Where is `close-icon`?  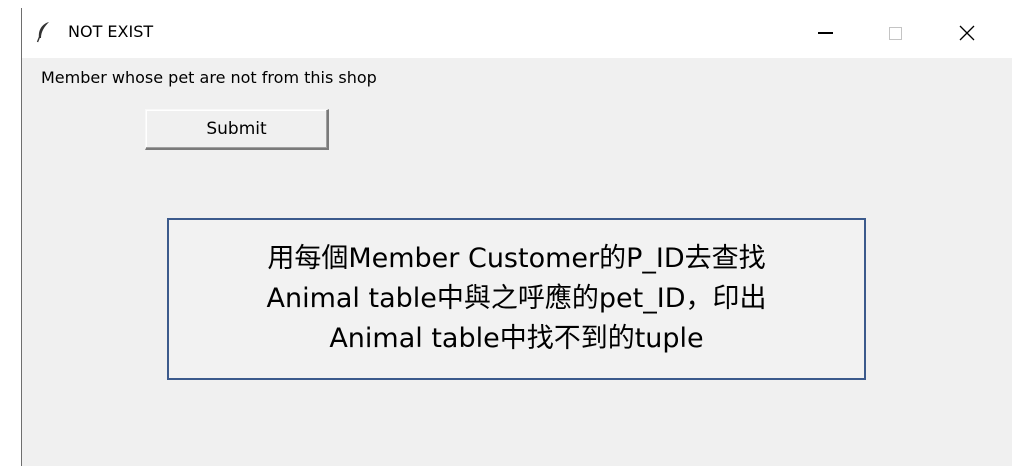
close-icon is located at coordinates (967, 33).